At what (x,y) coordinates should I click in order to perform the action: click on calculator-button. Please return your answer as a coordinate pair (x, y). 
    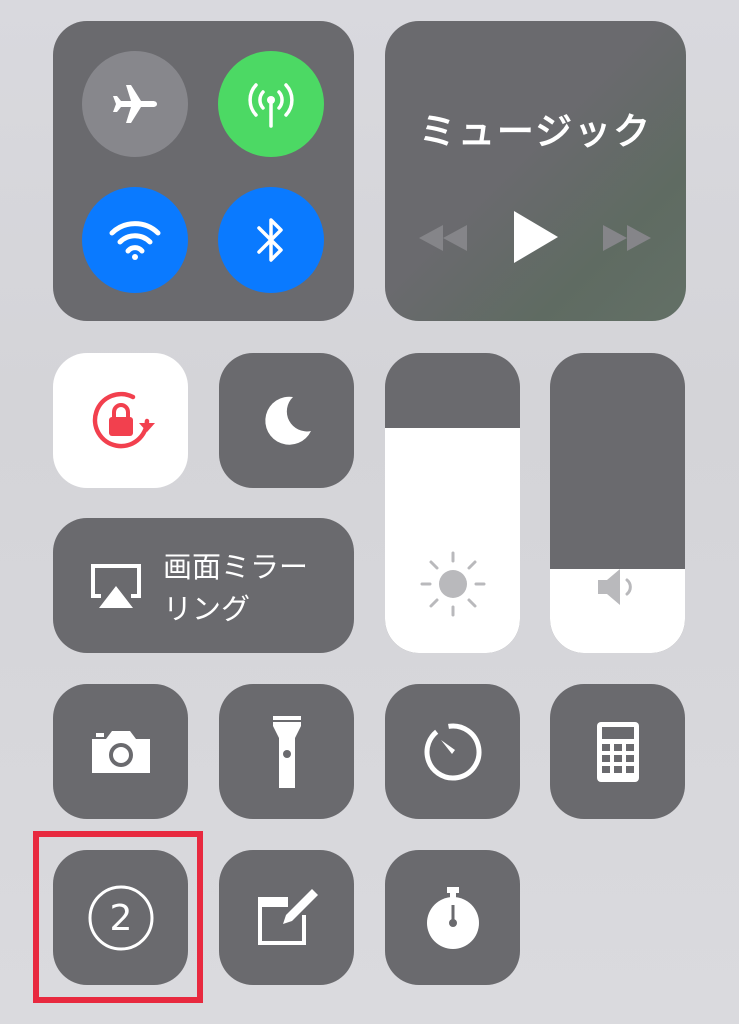
    Looking at the image, I should click on (617, 751).